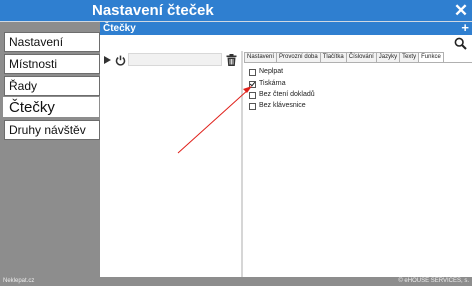 The width and height of the screenshot is (472, 286). Describe the element at coordinates (460, 43) in the screenshot. I see `search-icon` at that location.